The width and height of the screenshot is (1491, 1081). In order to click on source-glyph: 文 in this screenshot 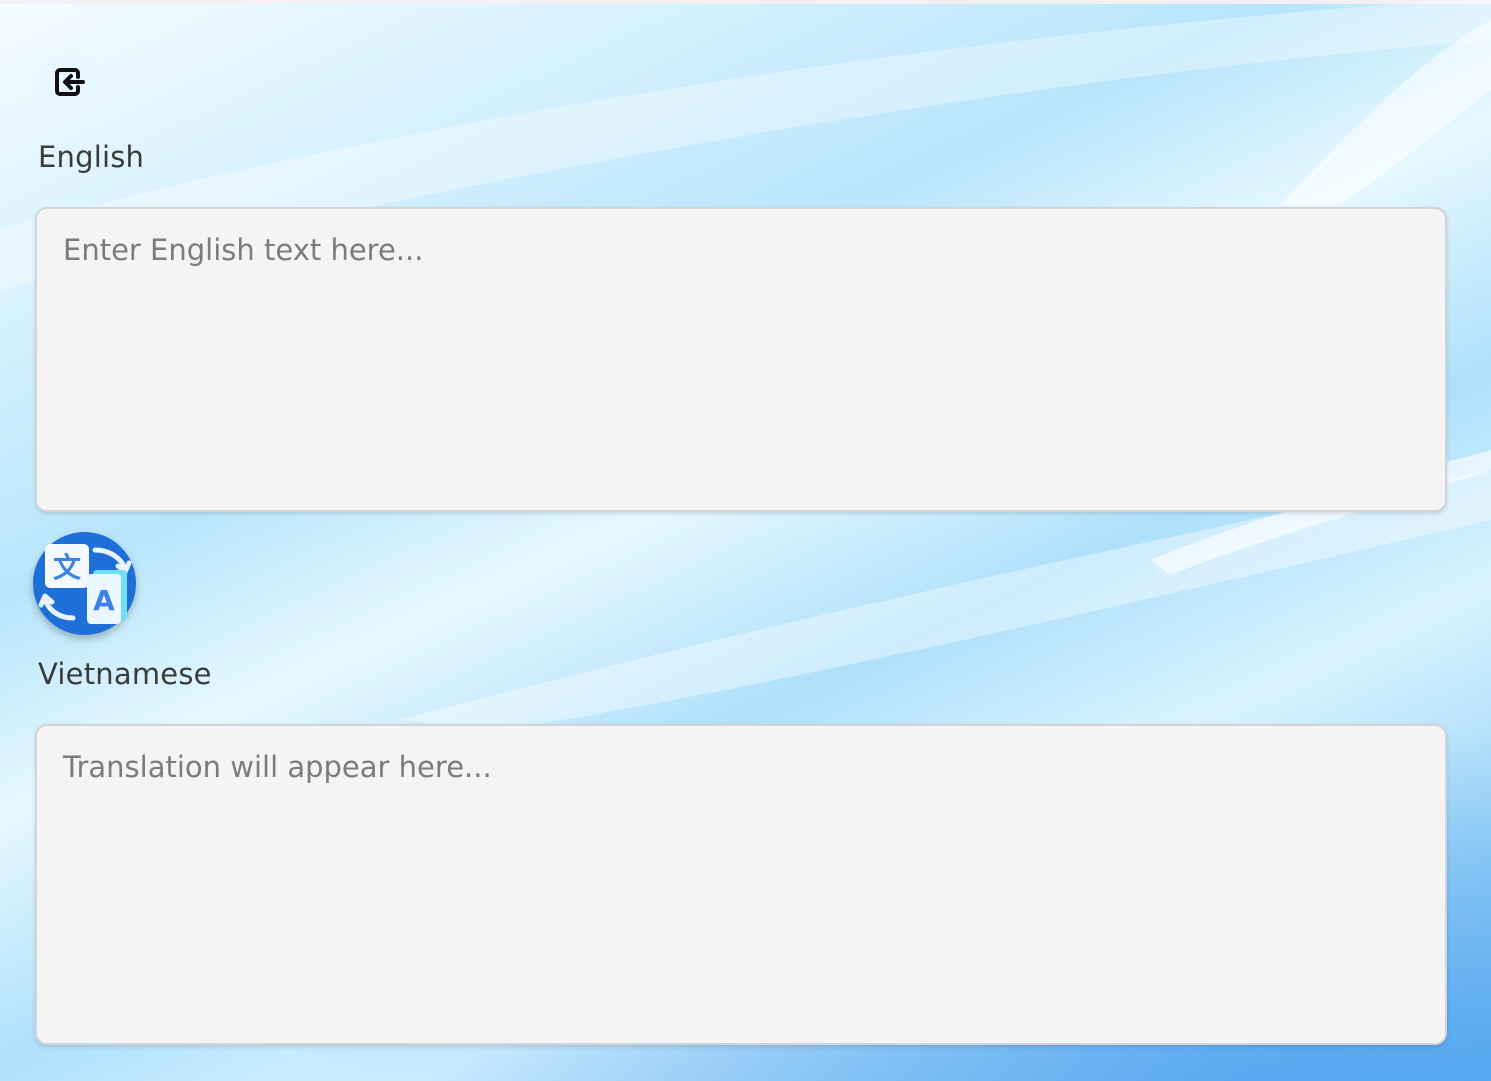, I will do `click(67, 567)`.